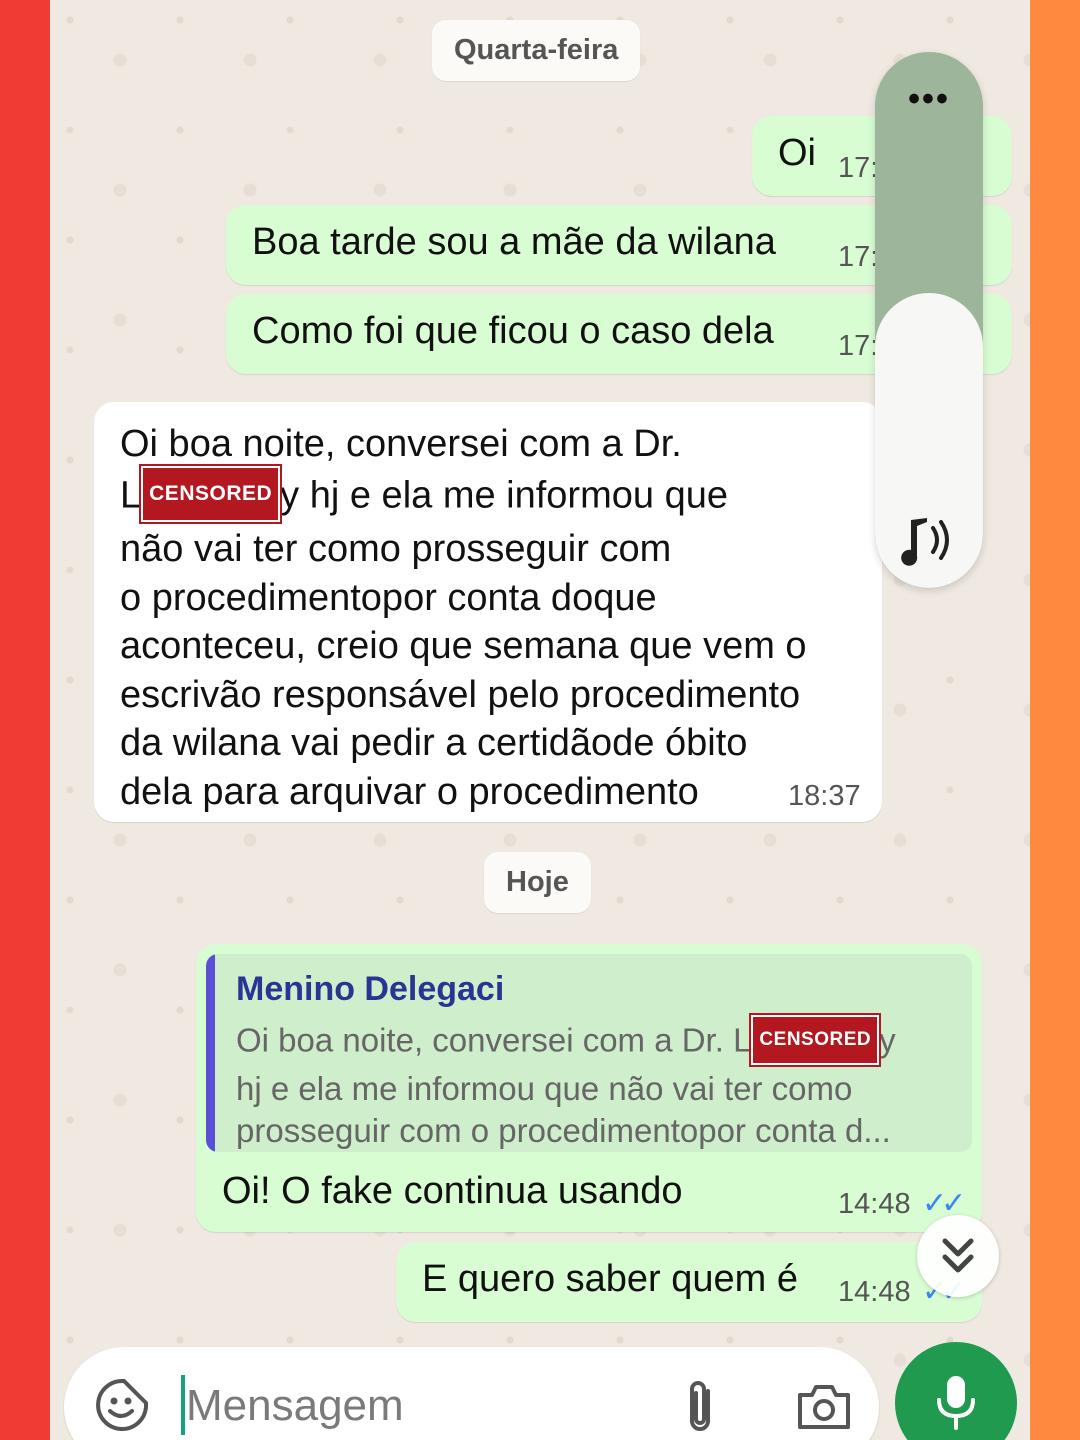 The image size is (1080, 1440). I want to click on paperclip-icon, so click(700, 1407).